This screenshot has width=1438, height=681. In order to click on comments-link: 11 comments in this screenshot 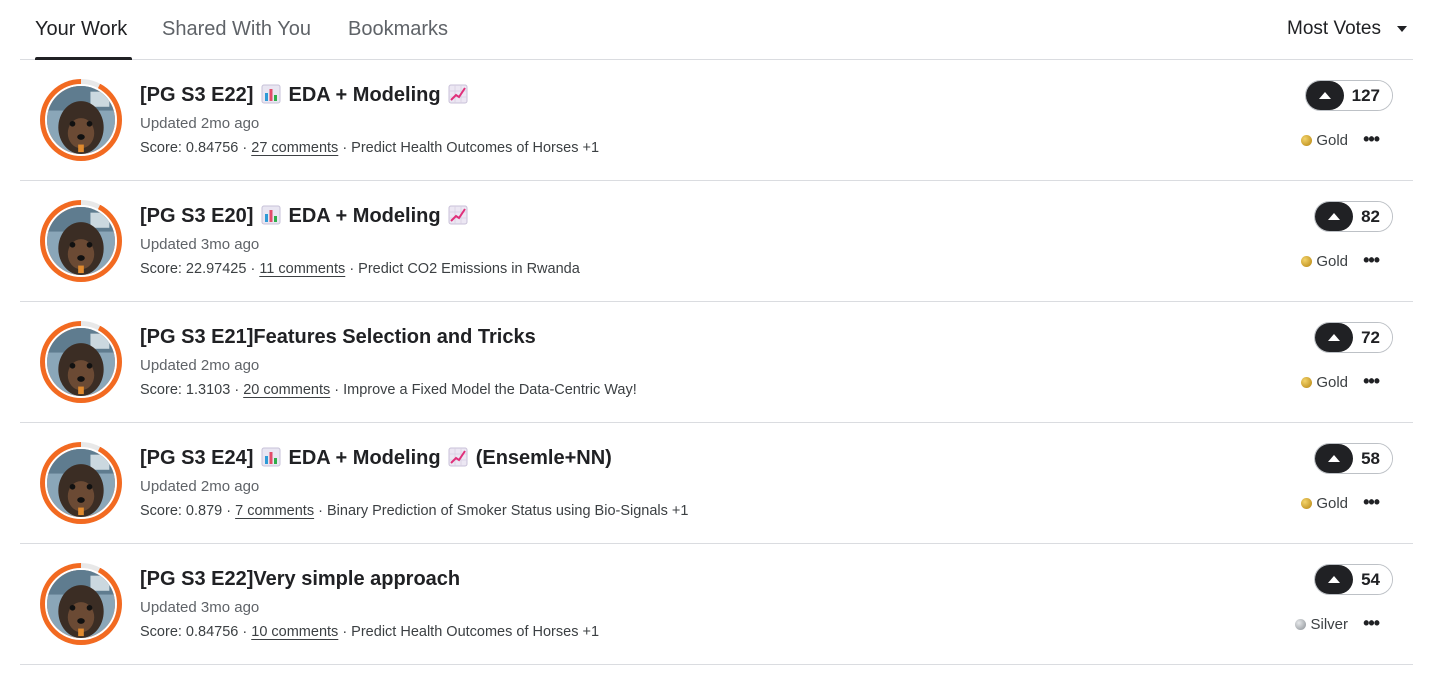, I will do `click(302, 269)`.